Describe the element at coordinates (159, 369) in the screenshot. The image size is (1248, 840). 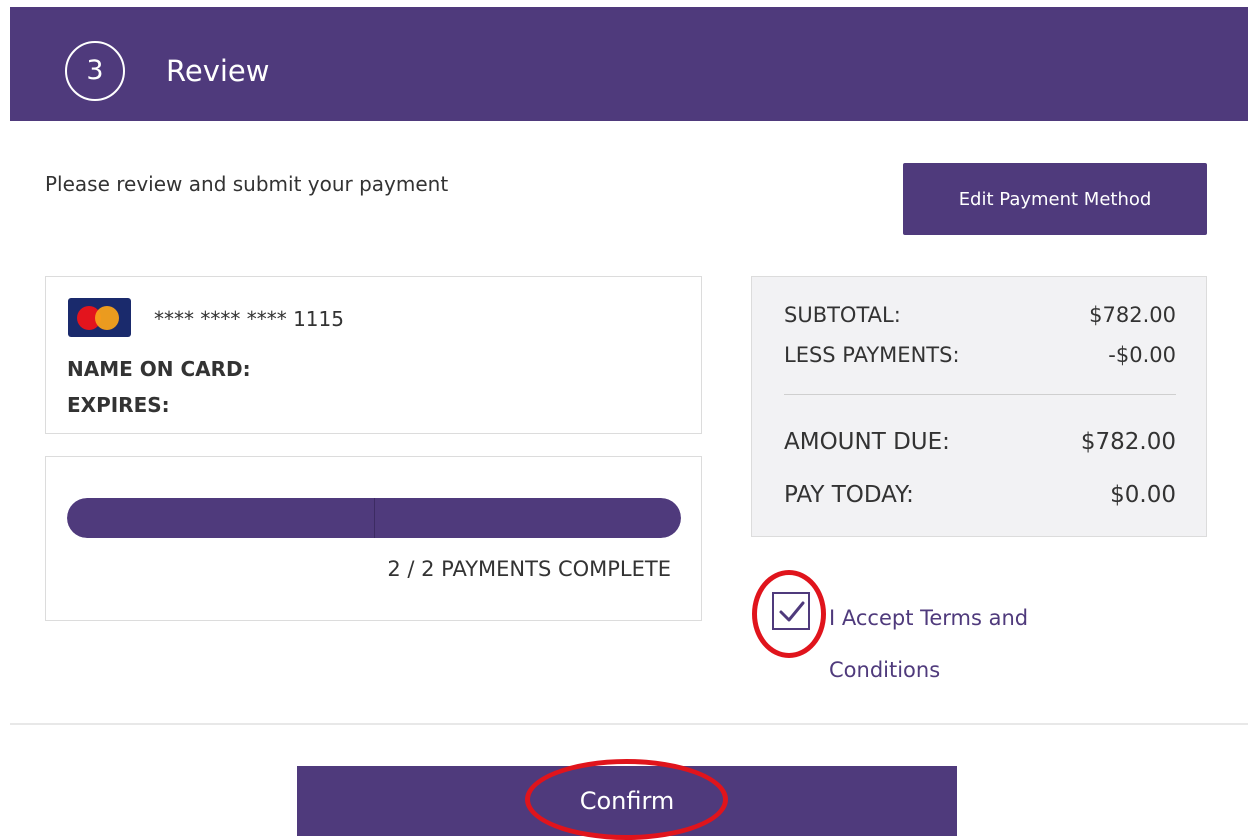
I see `name-on-card-label: NAME ON CARD:` at that location.